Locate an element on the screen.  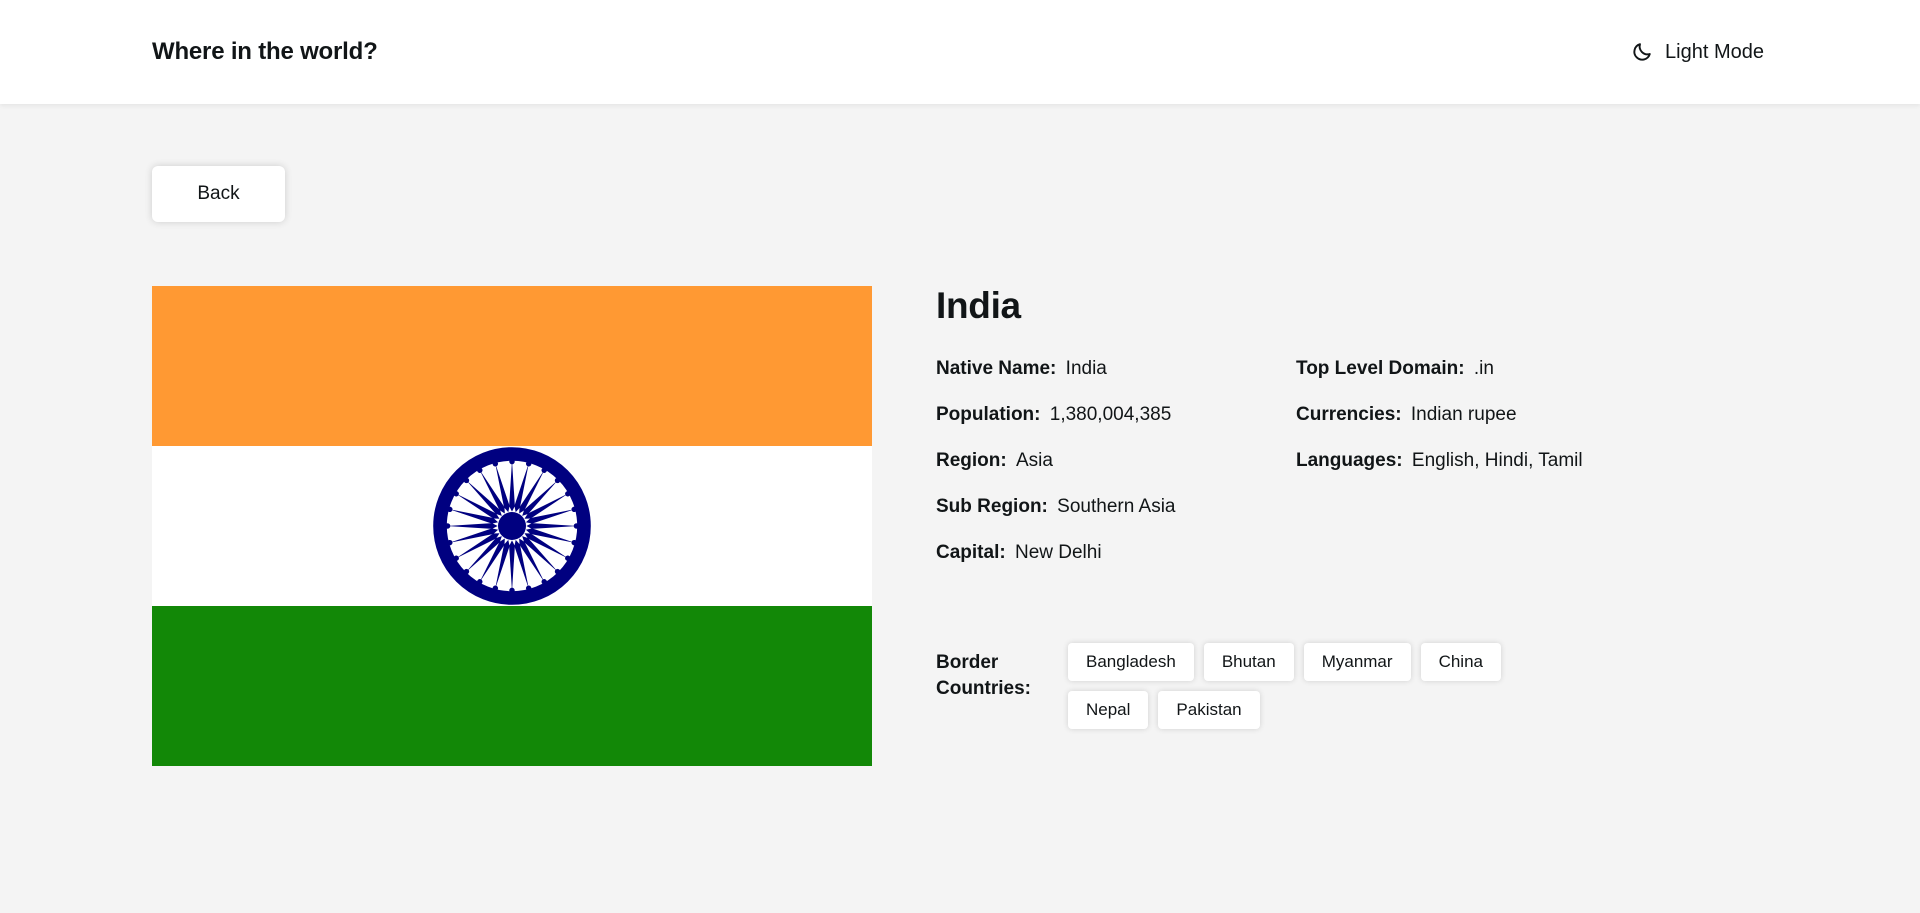
border-country-chip: China is located at coordinates (1460, 662).